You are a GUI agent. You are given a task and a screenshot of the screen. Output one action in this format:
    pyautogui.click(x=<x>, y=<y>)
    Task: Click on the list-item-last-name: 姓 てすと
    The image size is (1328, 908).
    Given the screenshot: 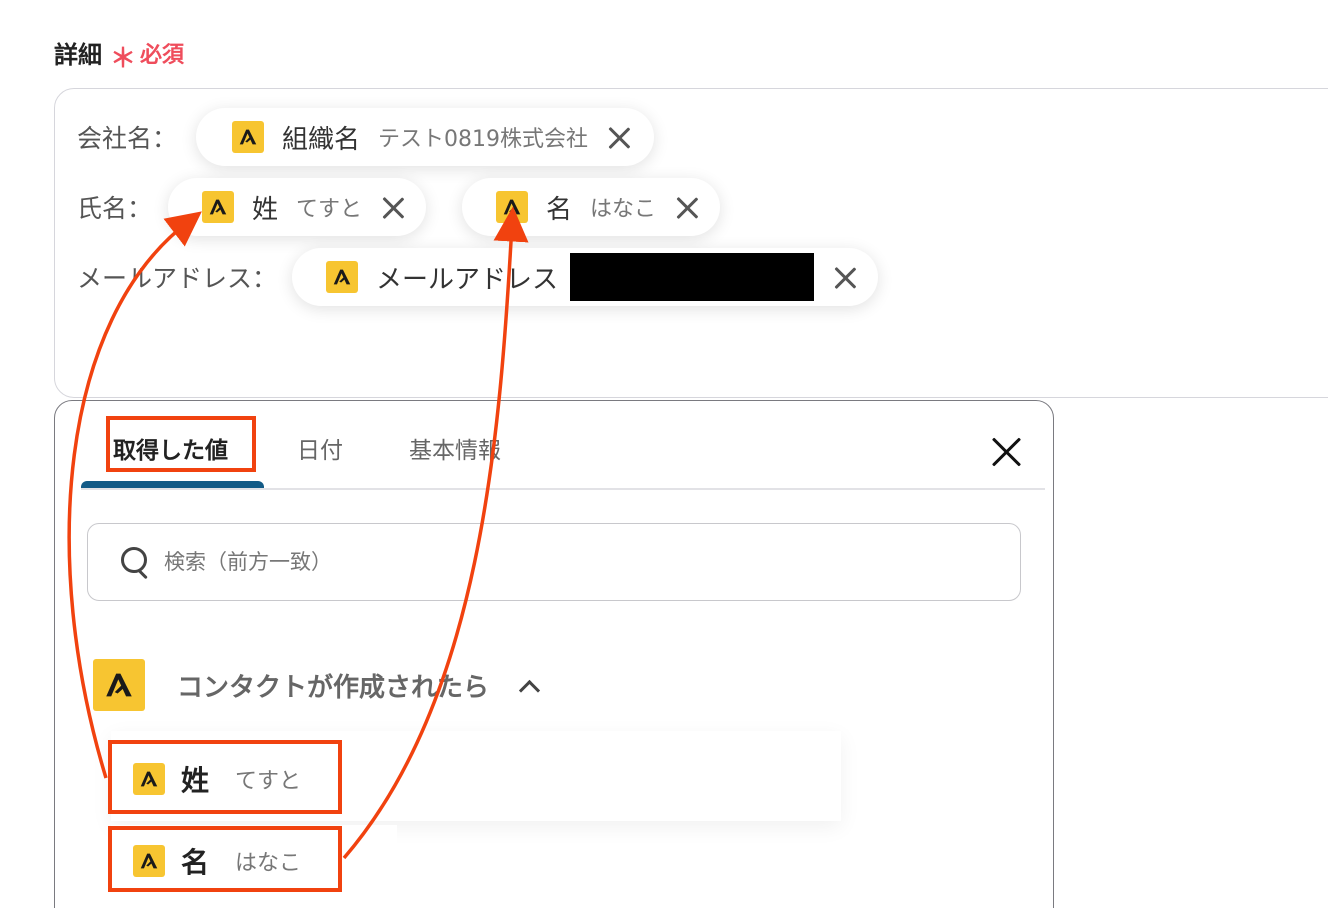 What is the action you would take?
    pyautogui.click(x=254, y=779)
    